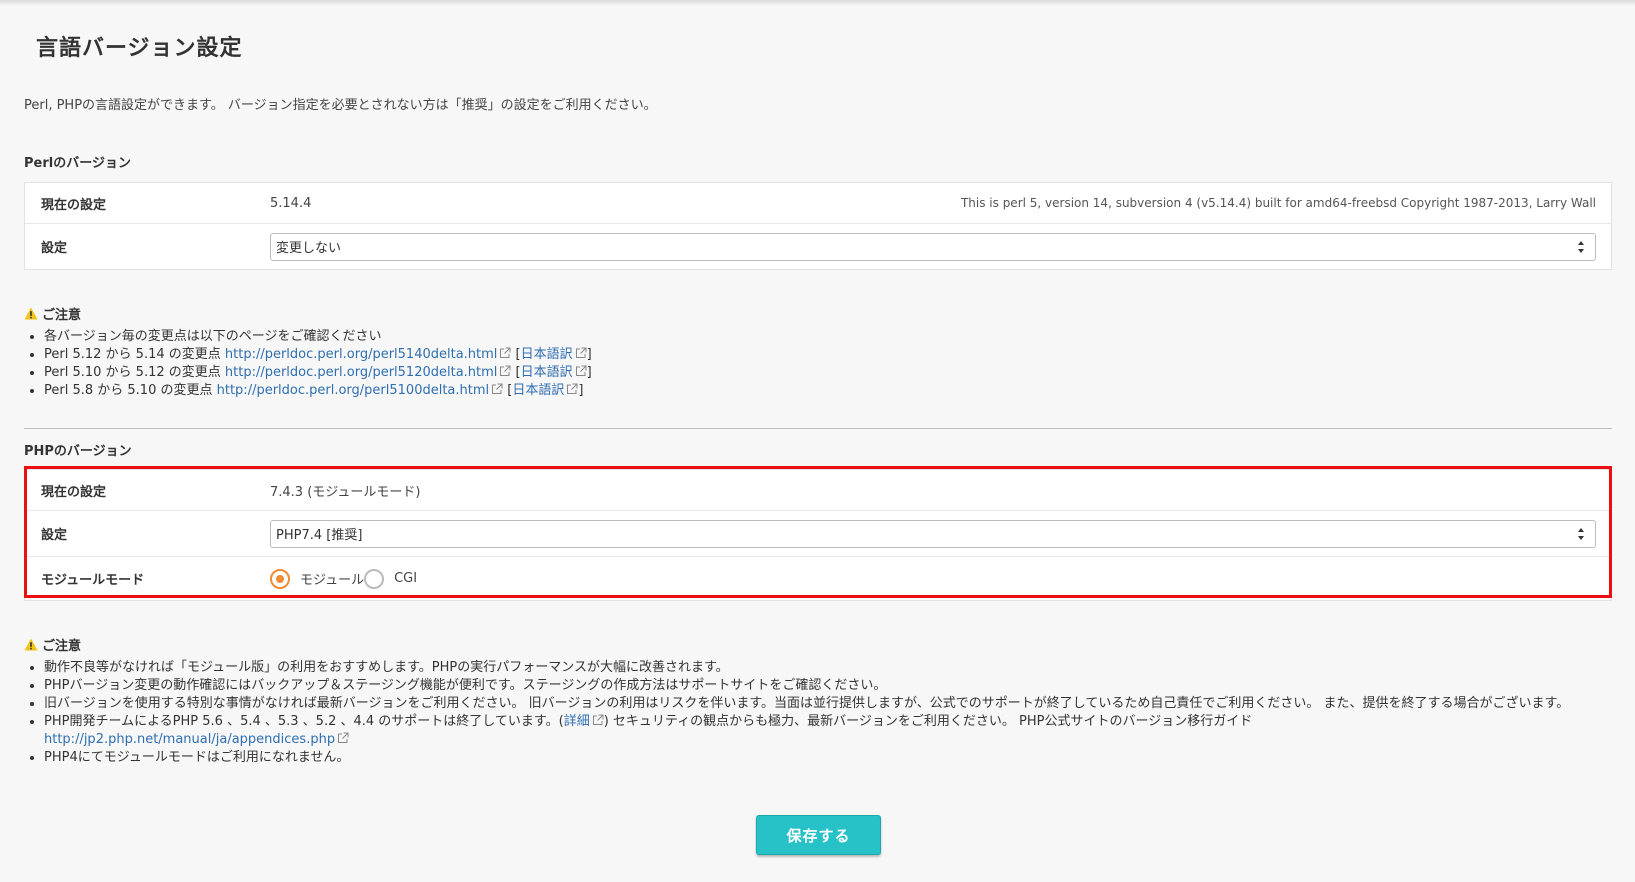 This screenshot has width=1635, height=882. What do you see at coordinates (332, 578) in the screenshot?
I see `module-radio-label: モジュール` at bounding box center [332, 578].